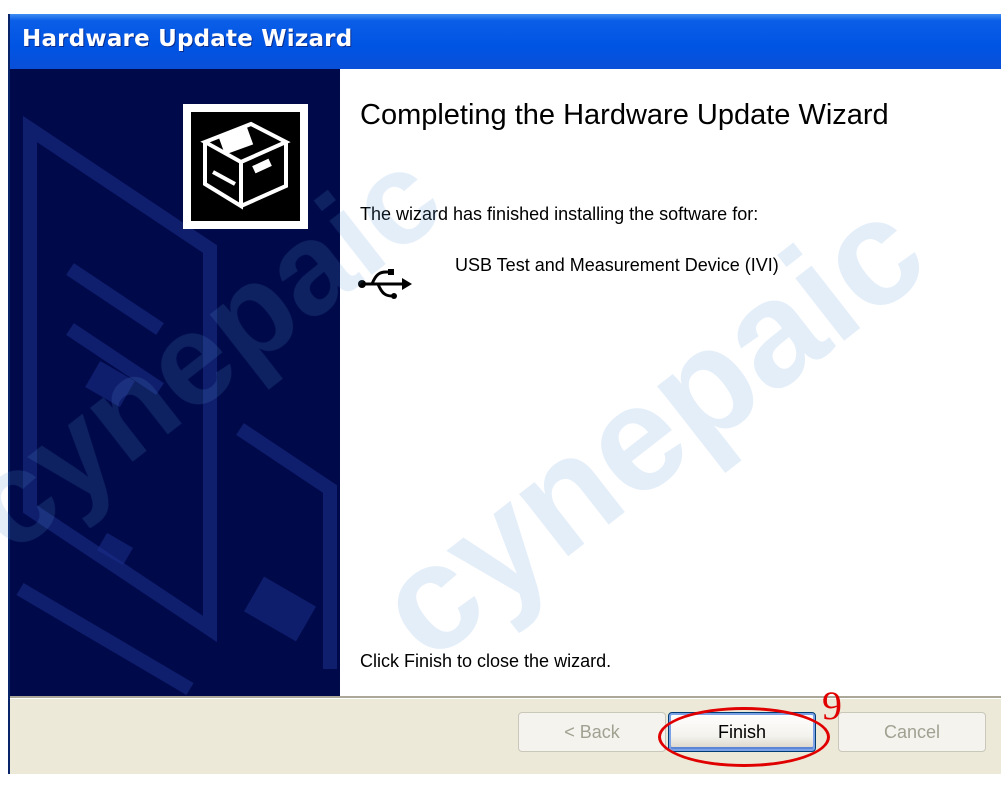 The width and height of the screenshot is (1001, 785). I want to click on cancel-button: Cancel, so click(912, 732).